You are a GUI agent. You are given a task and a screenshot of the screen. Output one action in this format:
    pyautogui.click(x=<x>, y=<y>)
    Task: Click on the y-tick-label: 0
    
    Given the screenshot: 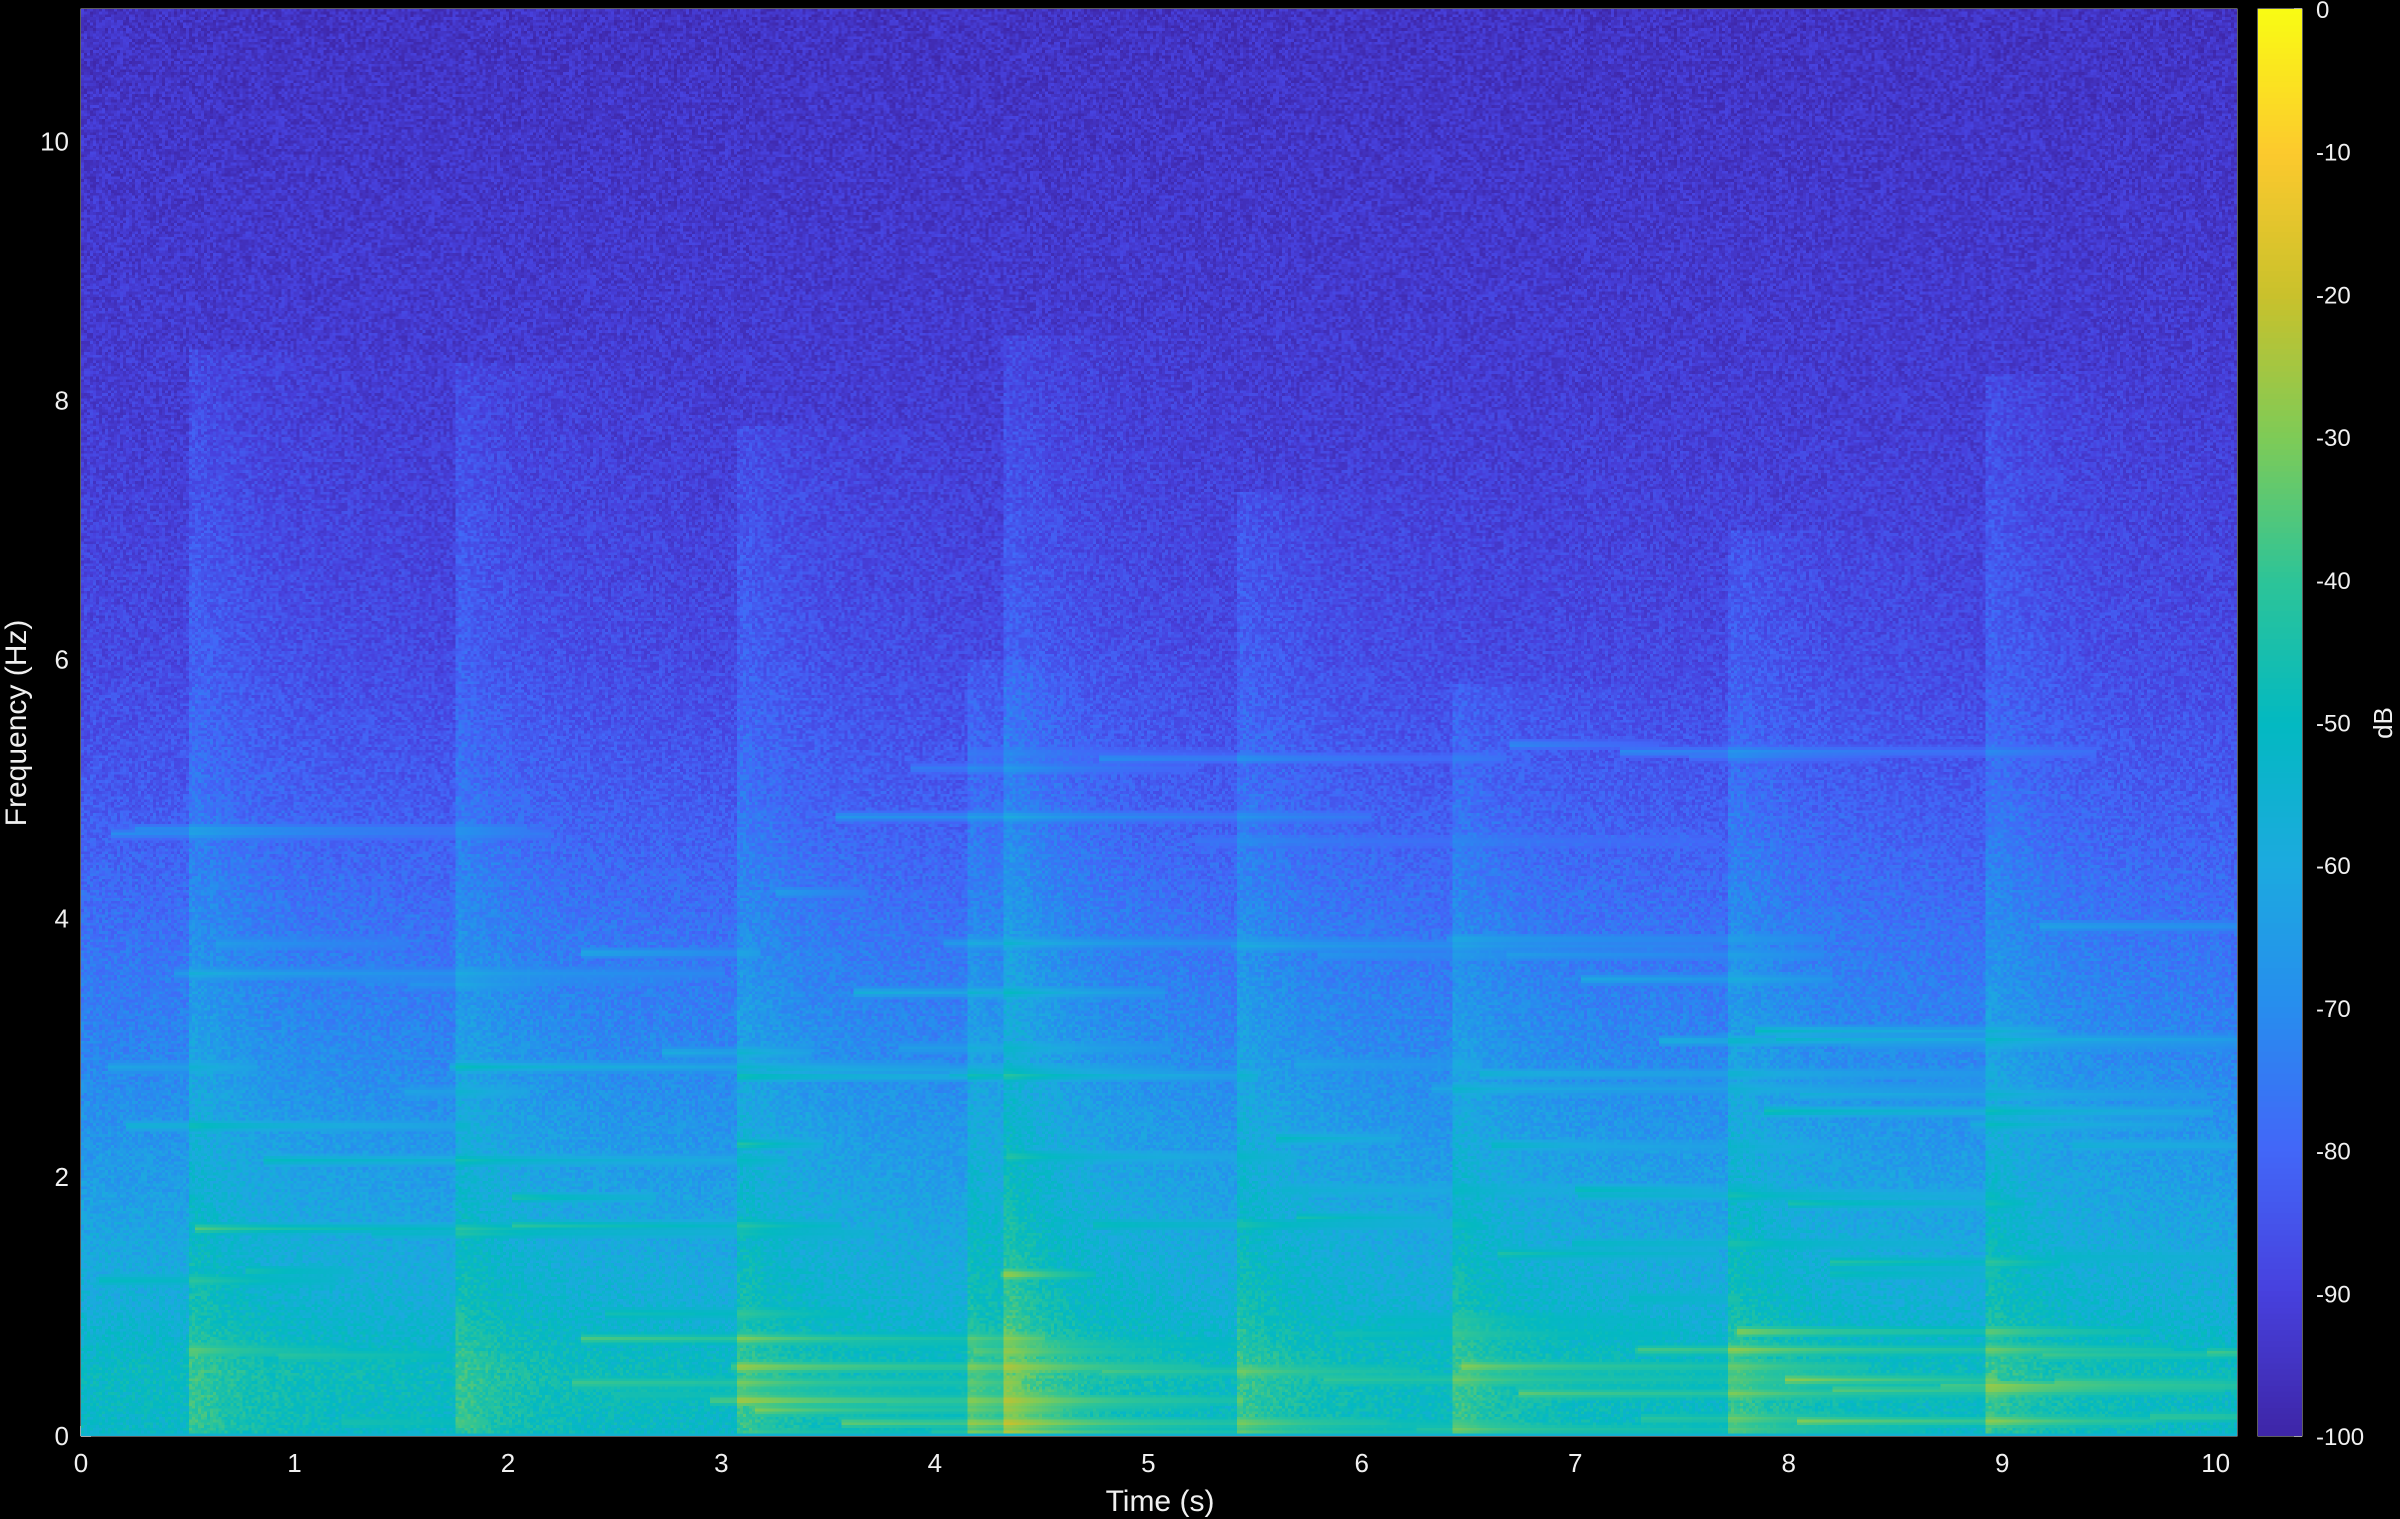 What is the action you would take?
    pyautogui.click(x=62, y=1436)
    